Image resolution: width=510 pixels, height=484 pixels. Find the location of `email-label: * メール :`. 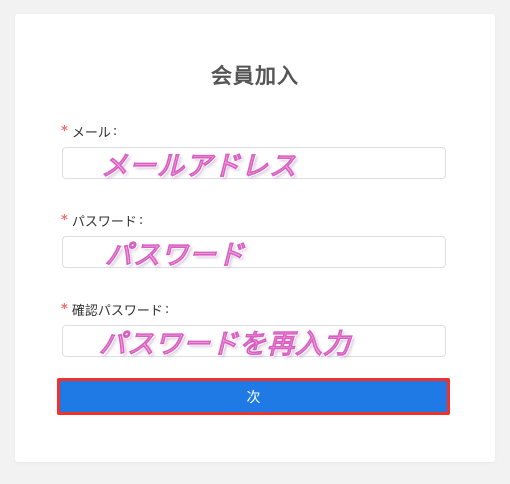

email-label: * メール : is located at coordinates (89, 131).